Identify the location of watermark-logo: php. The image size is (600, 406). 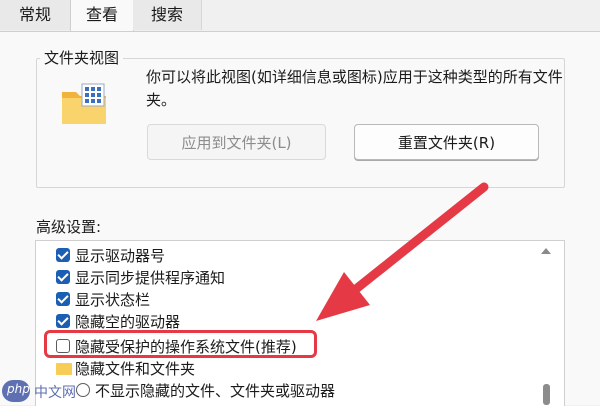
(18, 389).